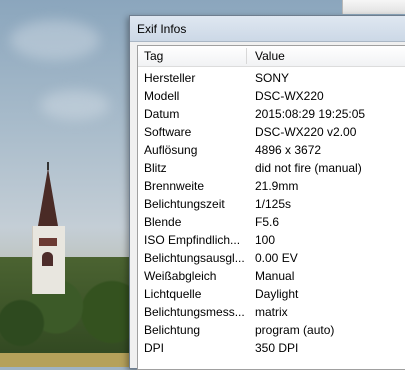 The height and width of the screenshot is (370, 405). I want to click on row-value: F5.6, so click(267, 222).